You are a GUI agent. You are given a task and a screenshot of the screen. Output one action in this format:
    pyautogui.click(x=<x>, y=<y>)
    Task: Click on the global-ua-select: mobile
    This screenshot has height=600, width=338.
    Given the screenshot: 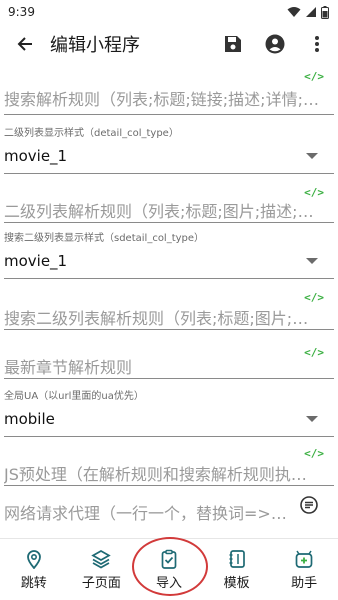 What is the action you would take?
    pyautogui.click(x=169, y=421)
    